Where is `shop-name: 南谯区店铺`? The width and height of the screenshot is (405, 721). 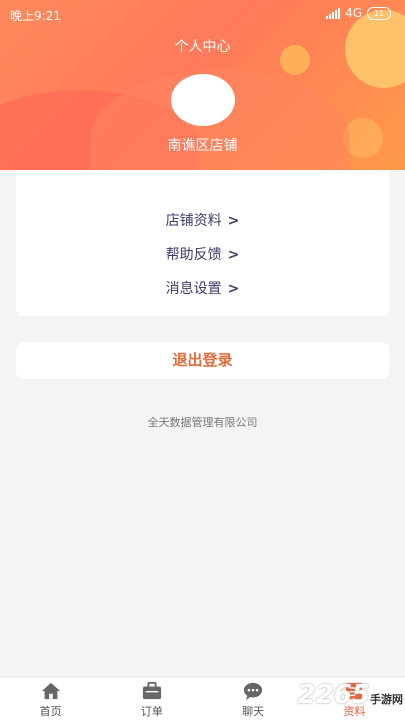 shop-name: 南谯区店铺 is located at coordinates (202, 146).